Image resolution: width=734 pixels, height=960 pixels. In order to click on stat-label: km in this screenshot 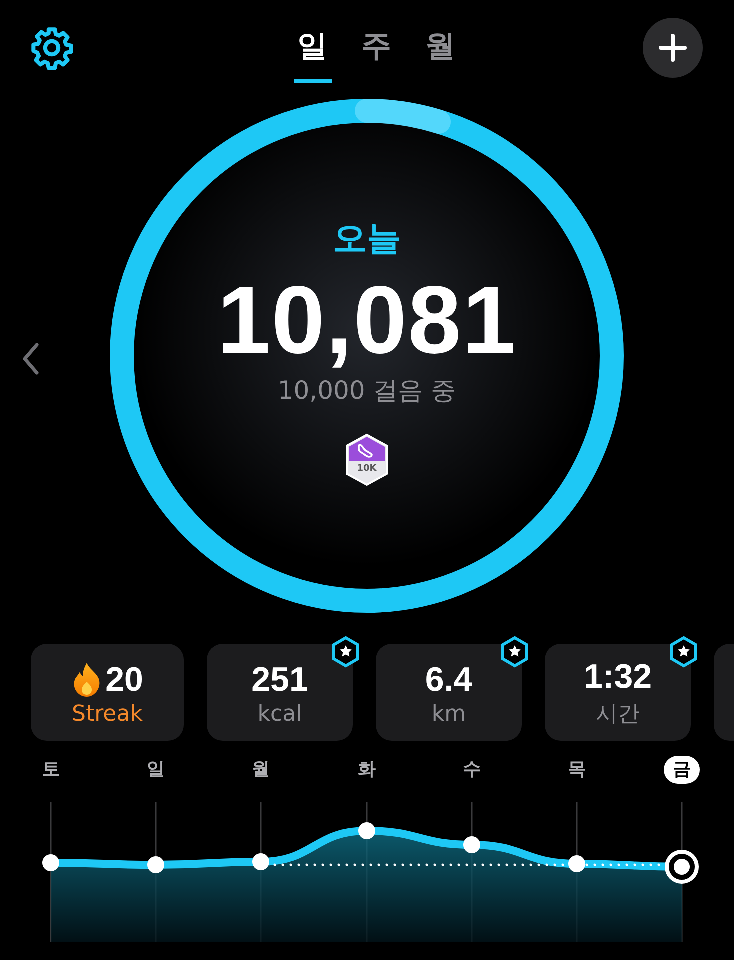, I will do `click(449, 714)`.